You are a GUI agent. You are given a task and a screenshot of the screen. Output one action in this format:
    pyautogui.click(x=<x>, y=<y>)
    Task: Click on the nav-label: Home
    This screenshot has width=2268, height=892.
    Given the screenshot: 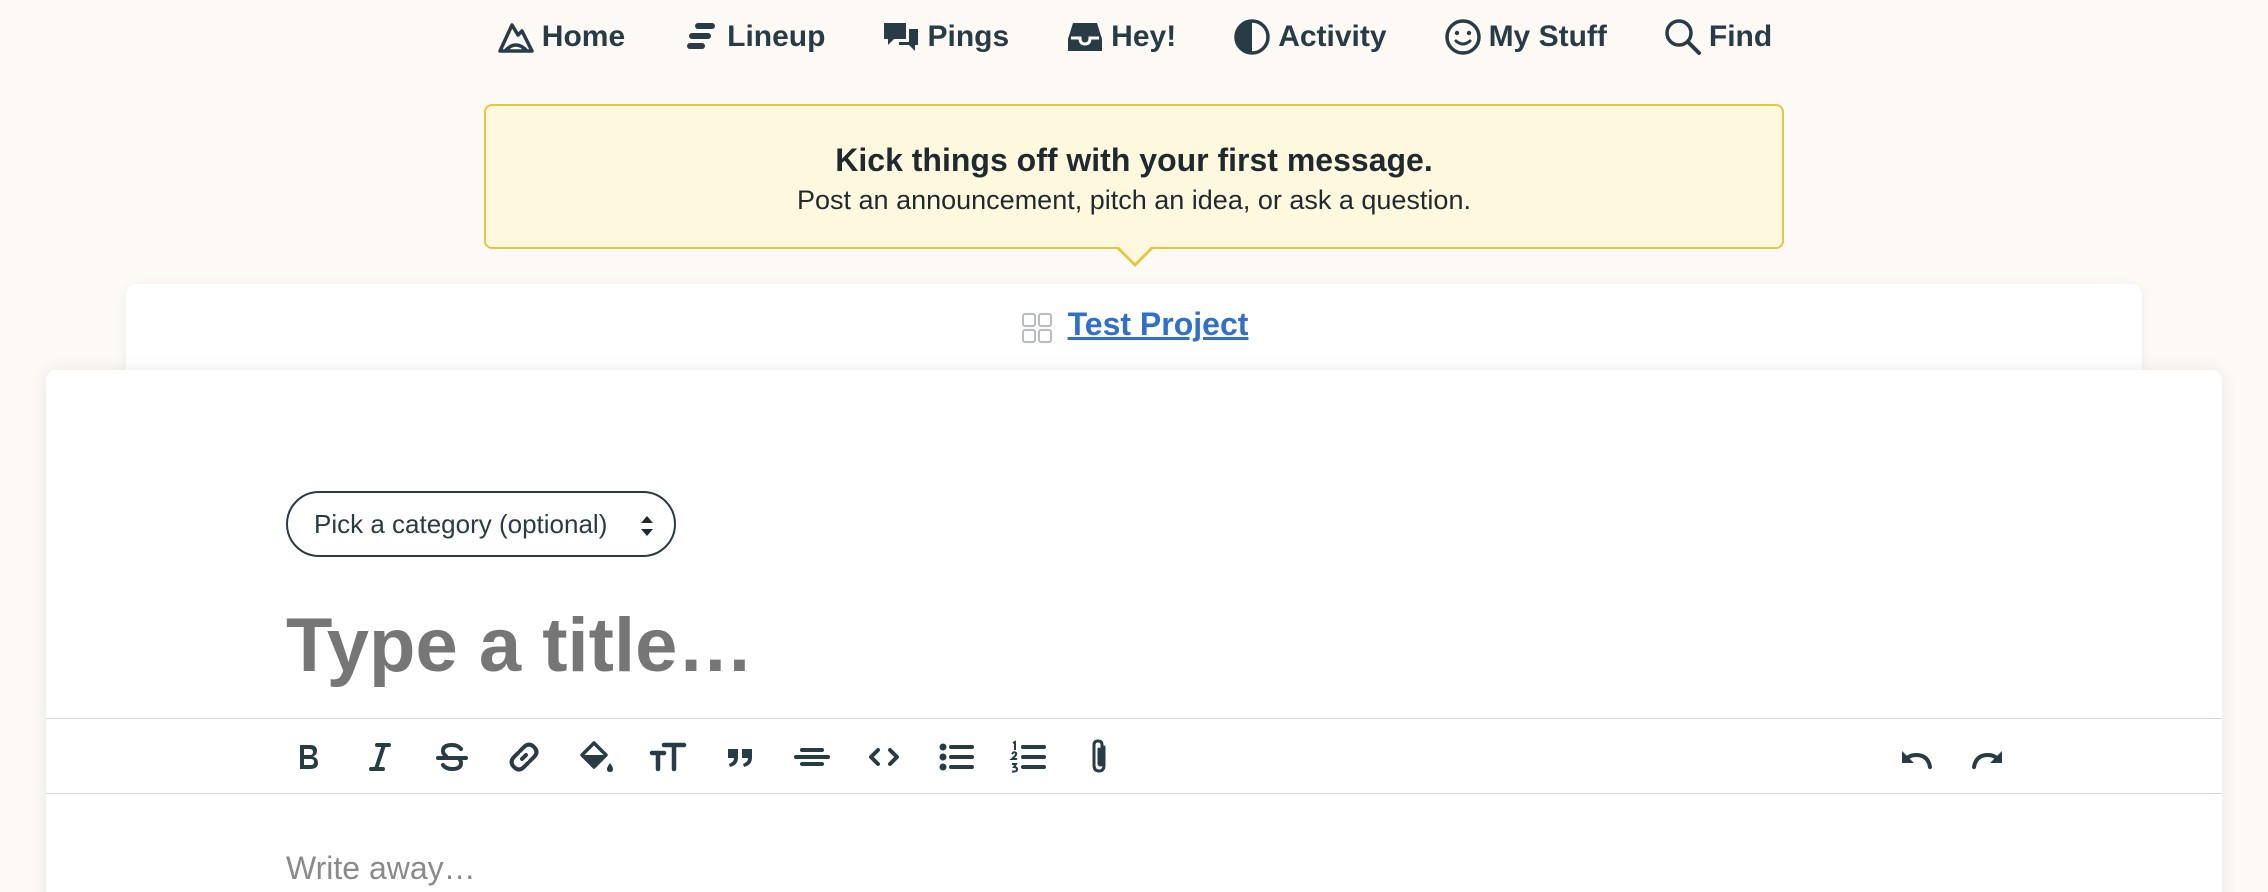 What is the action you would take?
    pyautogui.click(x=583, y=36)
    